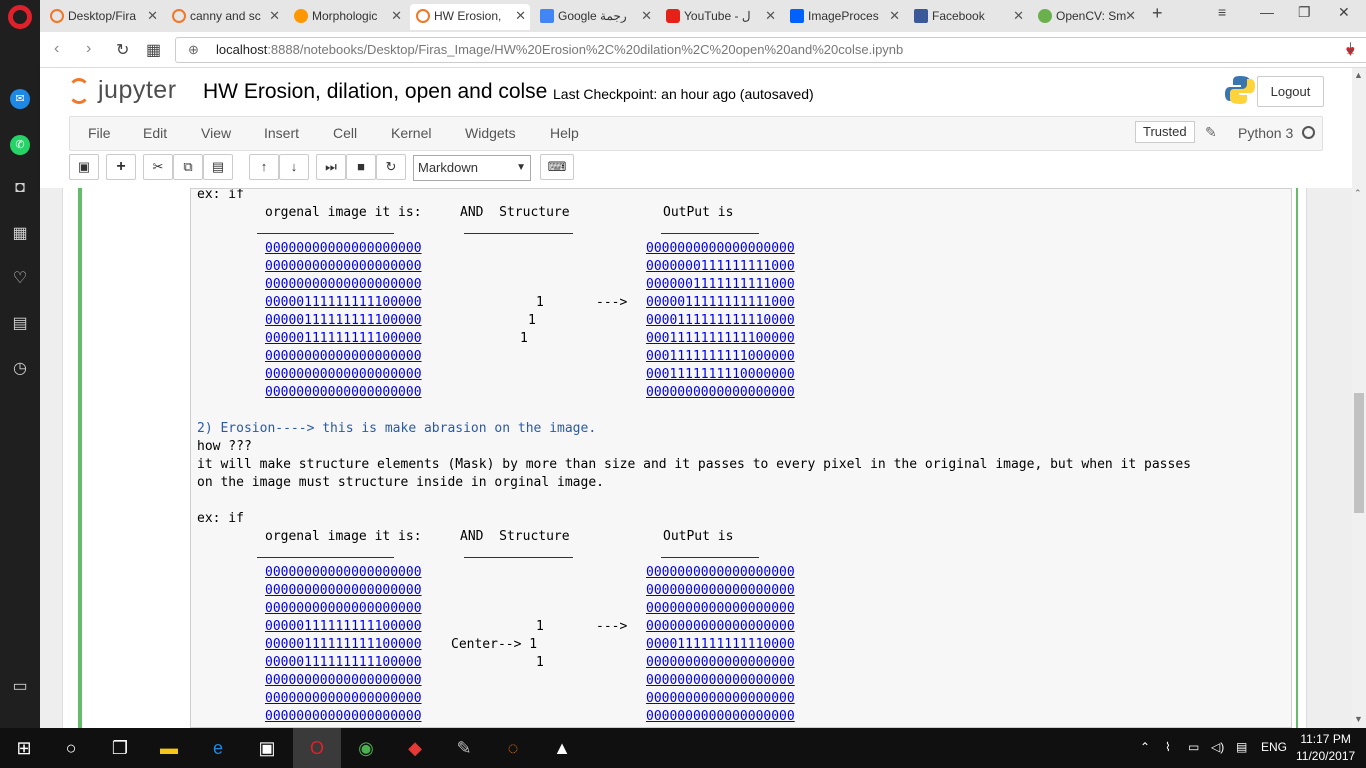 The width and height of the screenshot is (1366, 768). I want to click on reload-icon: ↻, so click(122, 50).